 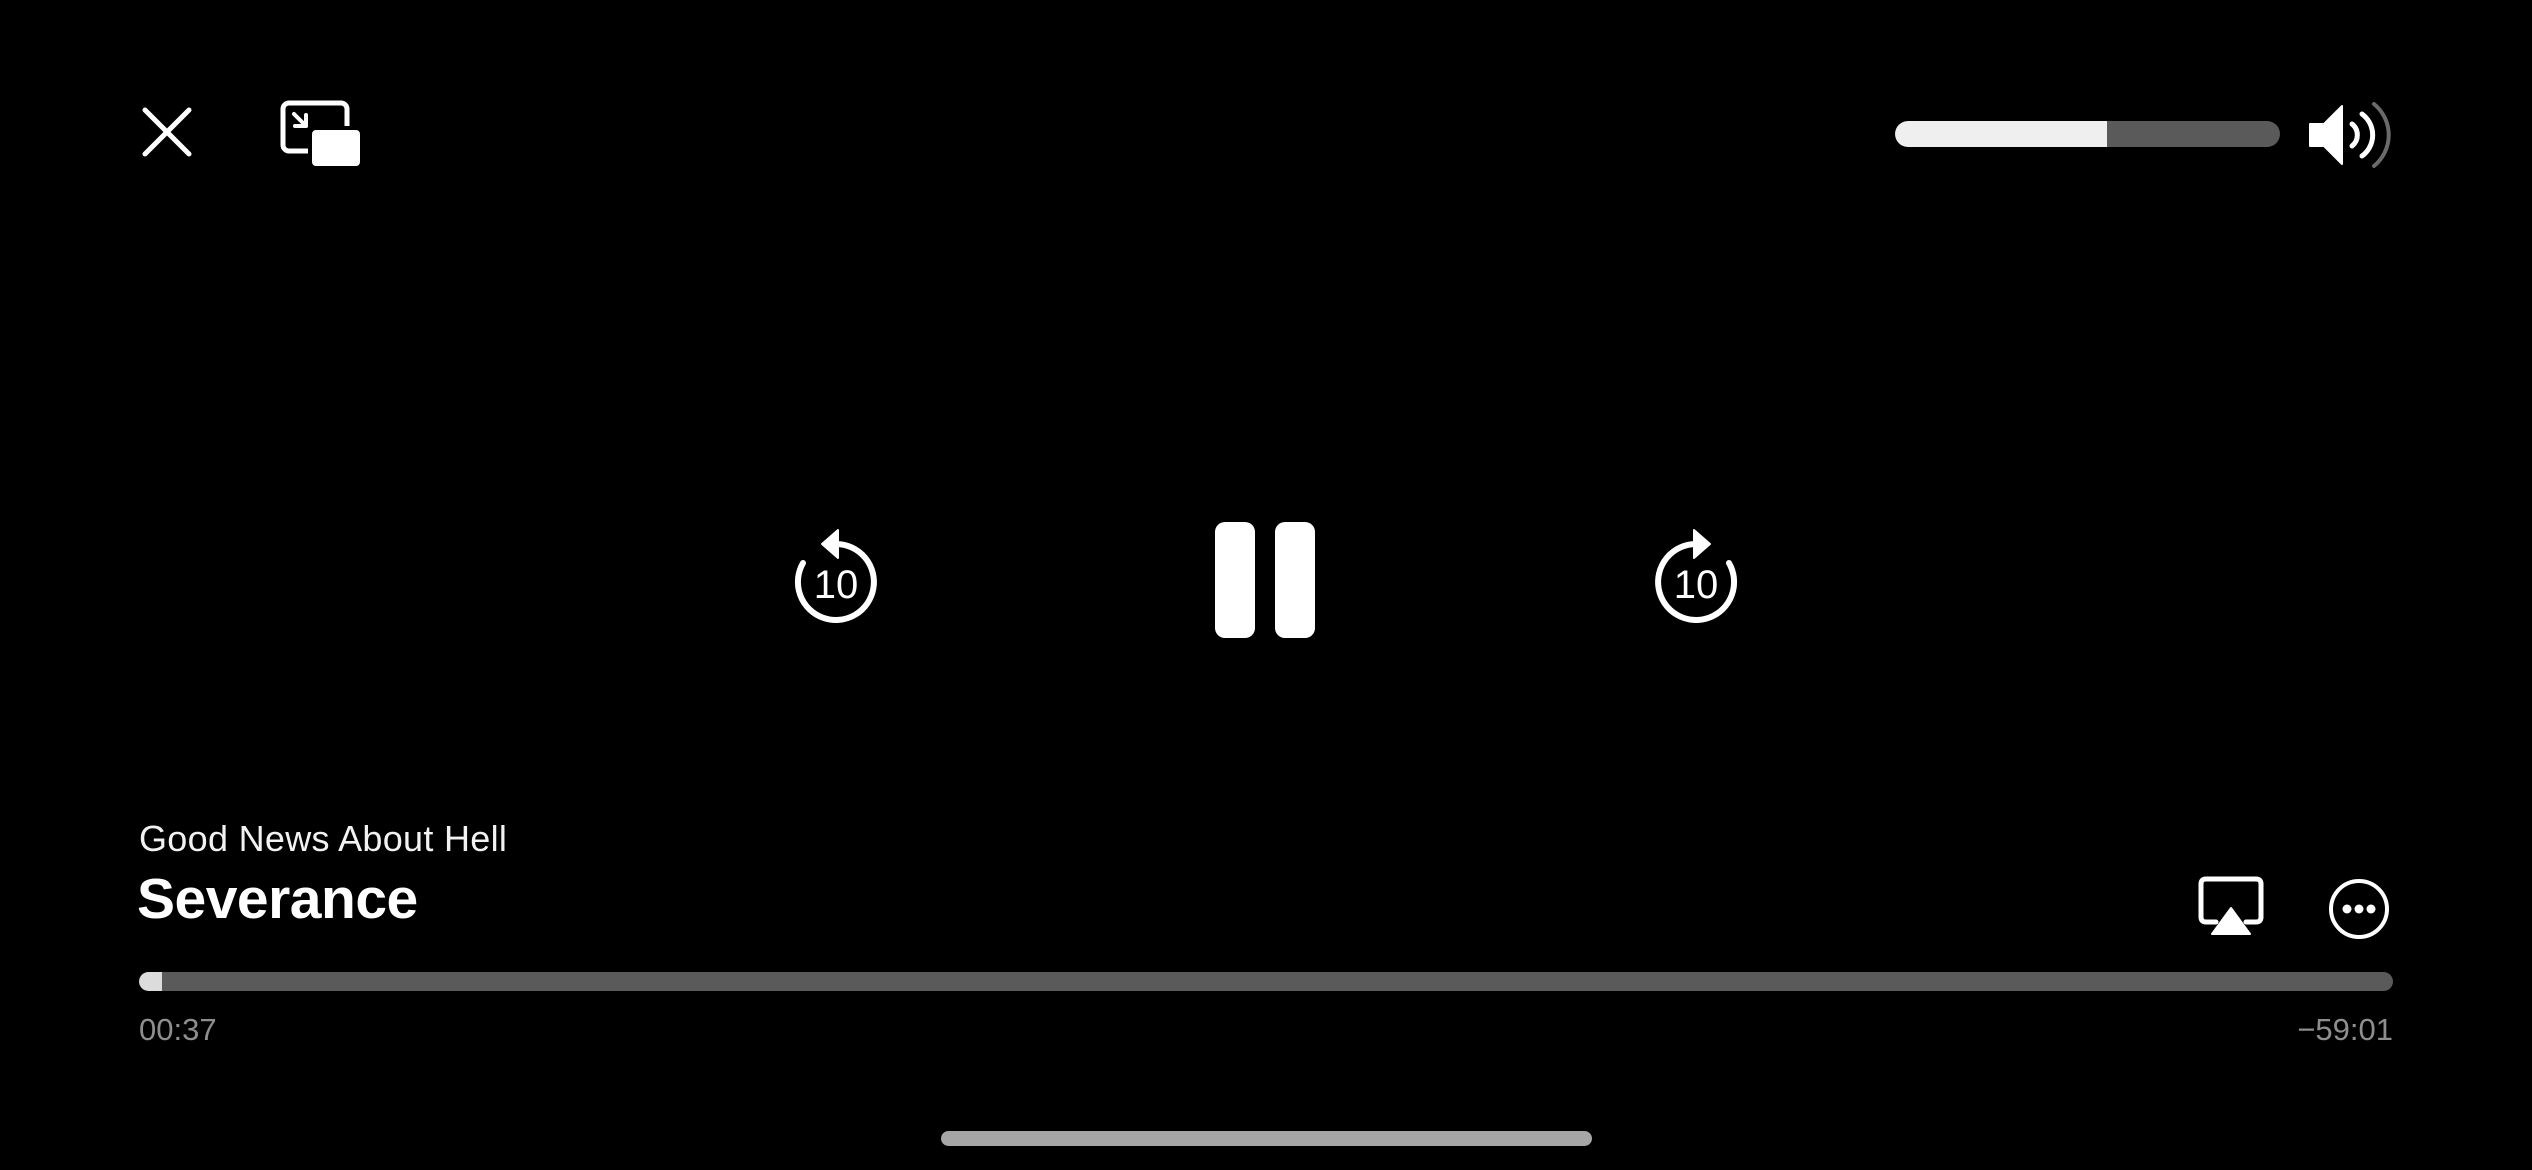 I want to click on speaker-wave-icon, so click(x=2350, y=135).